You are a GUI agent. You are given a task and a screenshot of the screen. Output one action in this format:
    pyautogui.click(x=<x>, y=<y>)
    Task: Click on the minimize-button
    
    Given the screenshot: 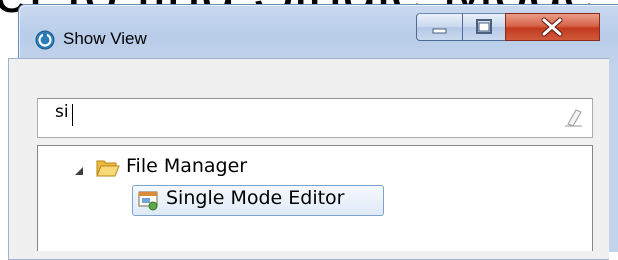 What is the action you would take?
    pyautogui.click(x=439, y=27)
    